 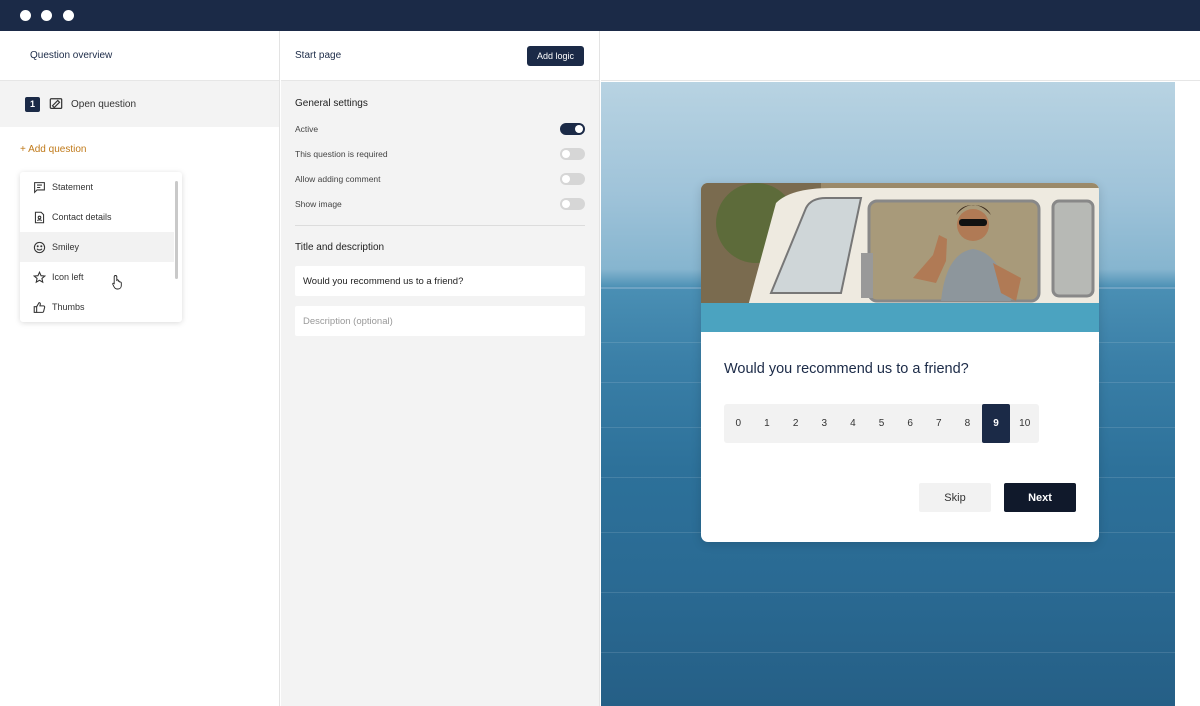 I want to click on setting-allow-comment: Allow adding comment, so click(x=440, y=179).